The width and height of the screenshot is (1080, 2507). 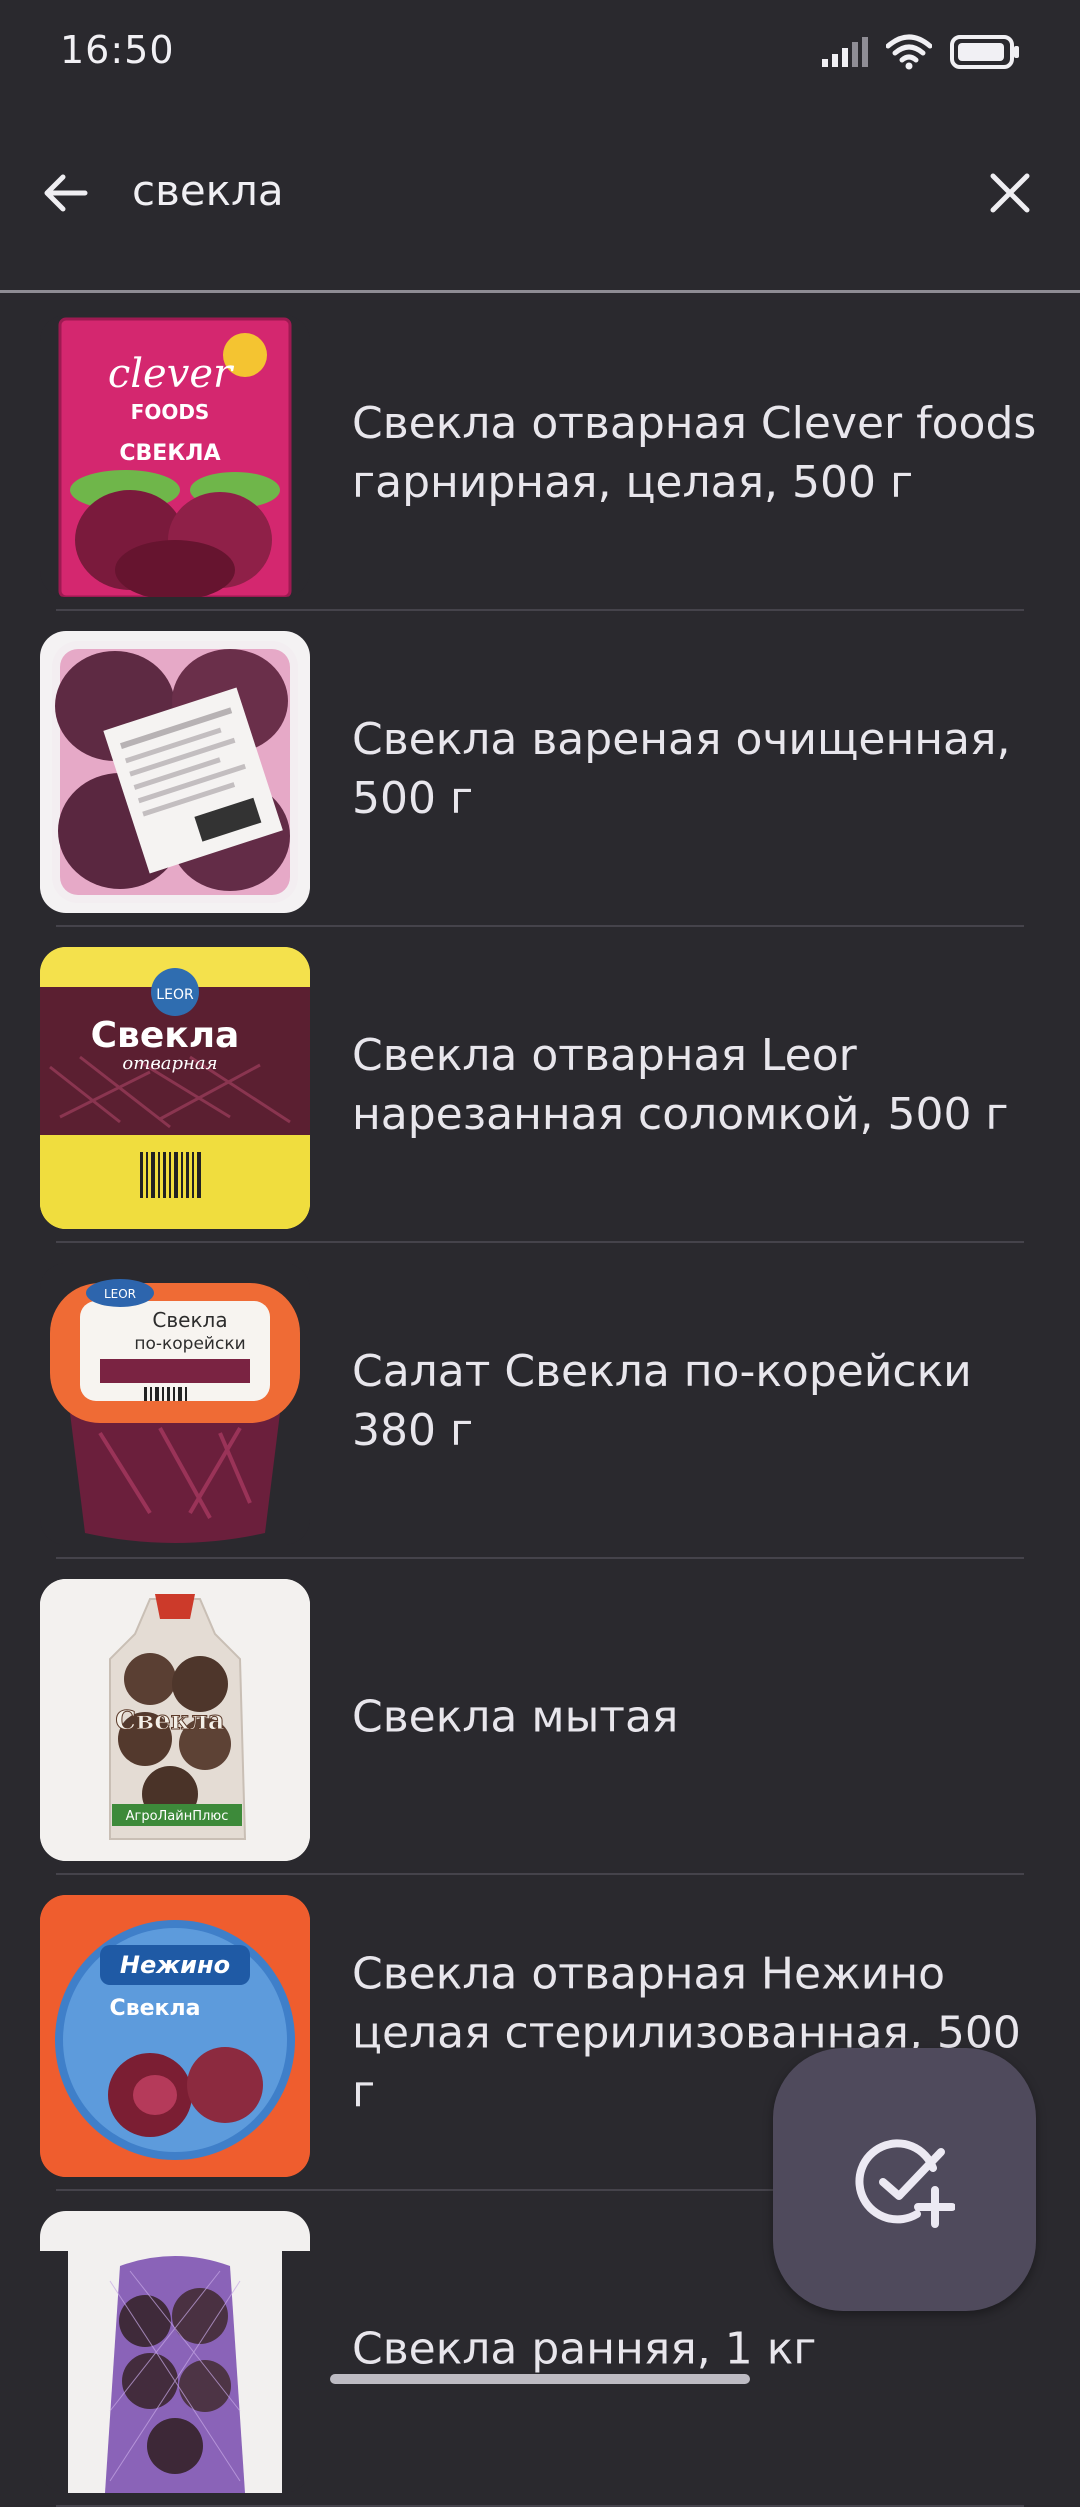 I want to click on product-title: Свекла вареная очищенная, 500 г, so click(x=681, y=769).